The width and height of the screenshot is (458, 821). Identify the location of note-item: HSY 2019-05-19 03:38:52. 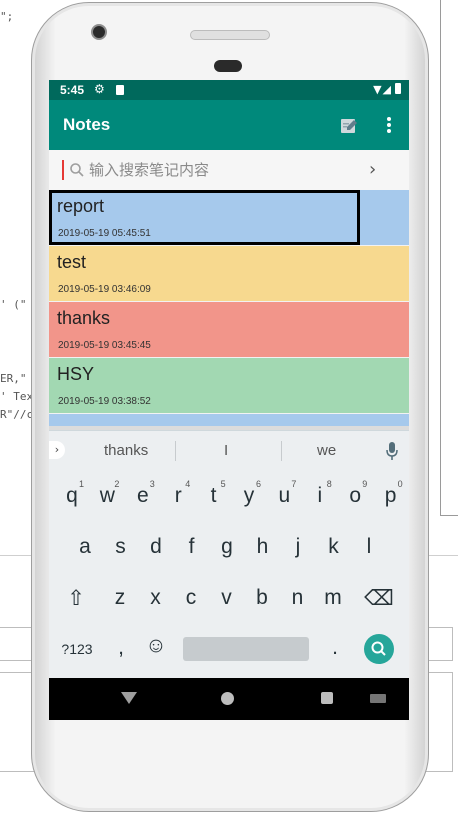
(229, 386).